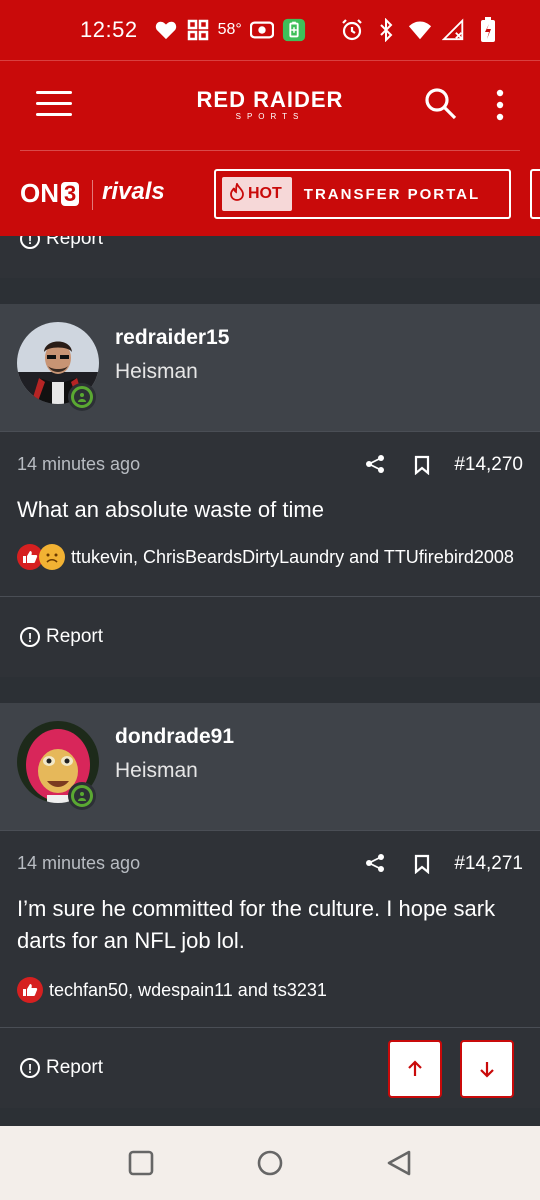 Image resolution: width=540 pixels, height=1200 pixels. What do you see at coordinates (420, 30) in the screenshot?
I see `wifi-icon` at bounding box center [420, 30].